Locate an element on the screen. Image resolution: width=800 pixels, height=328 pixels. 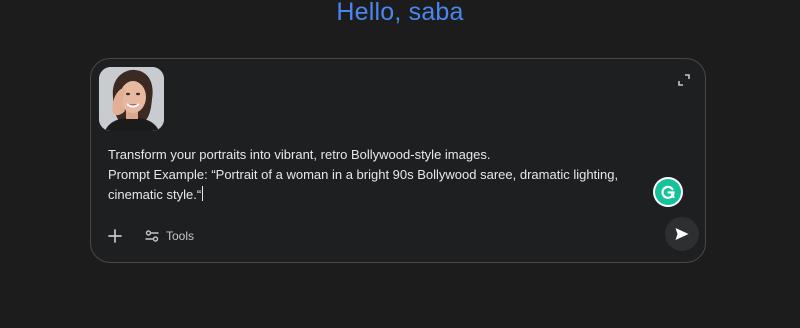
grammarly-g-glyph is located at coordinates (668, 192).